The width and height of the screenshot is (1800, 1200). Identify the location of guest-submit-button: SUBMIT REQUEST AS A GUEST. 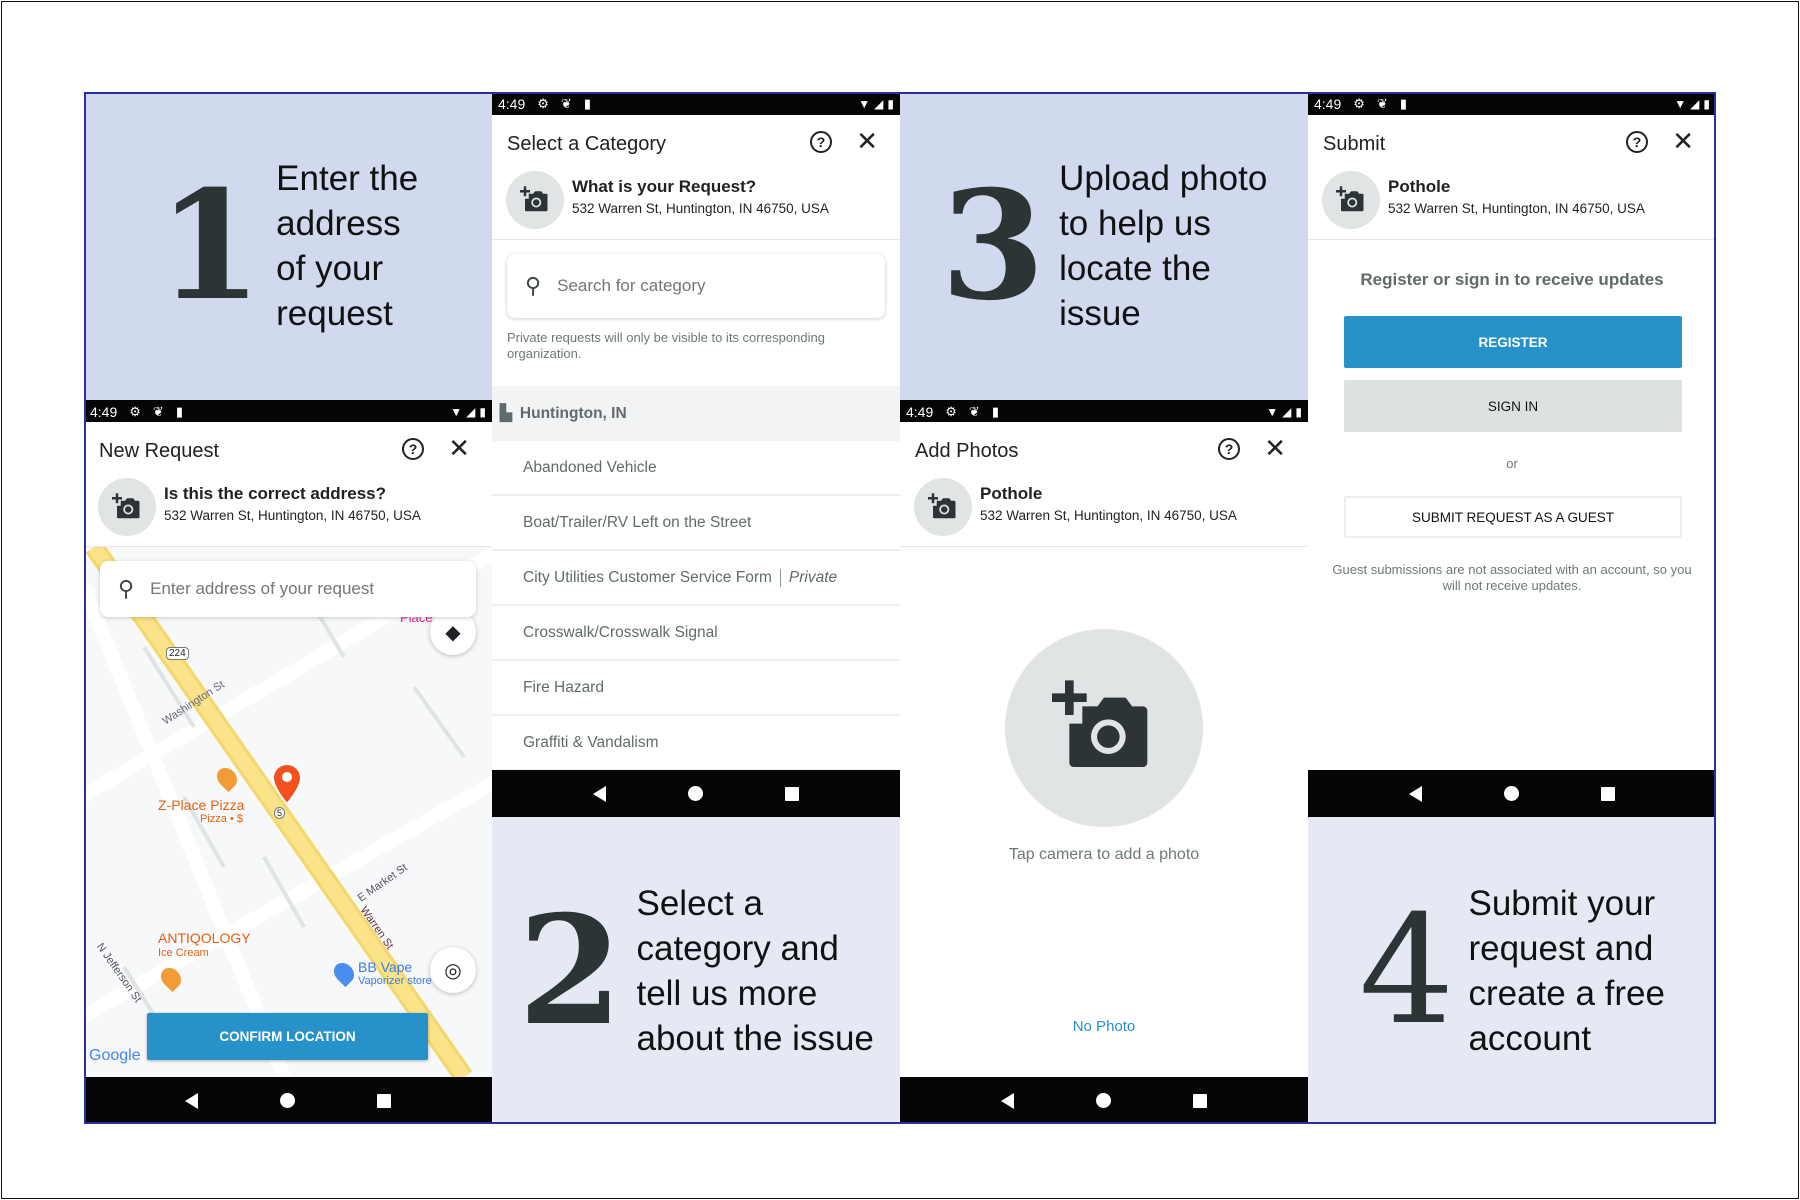
(1513, 517).